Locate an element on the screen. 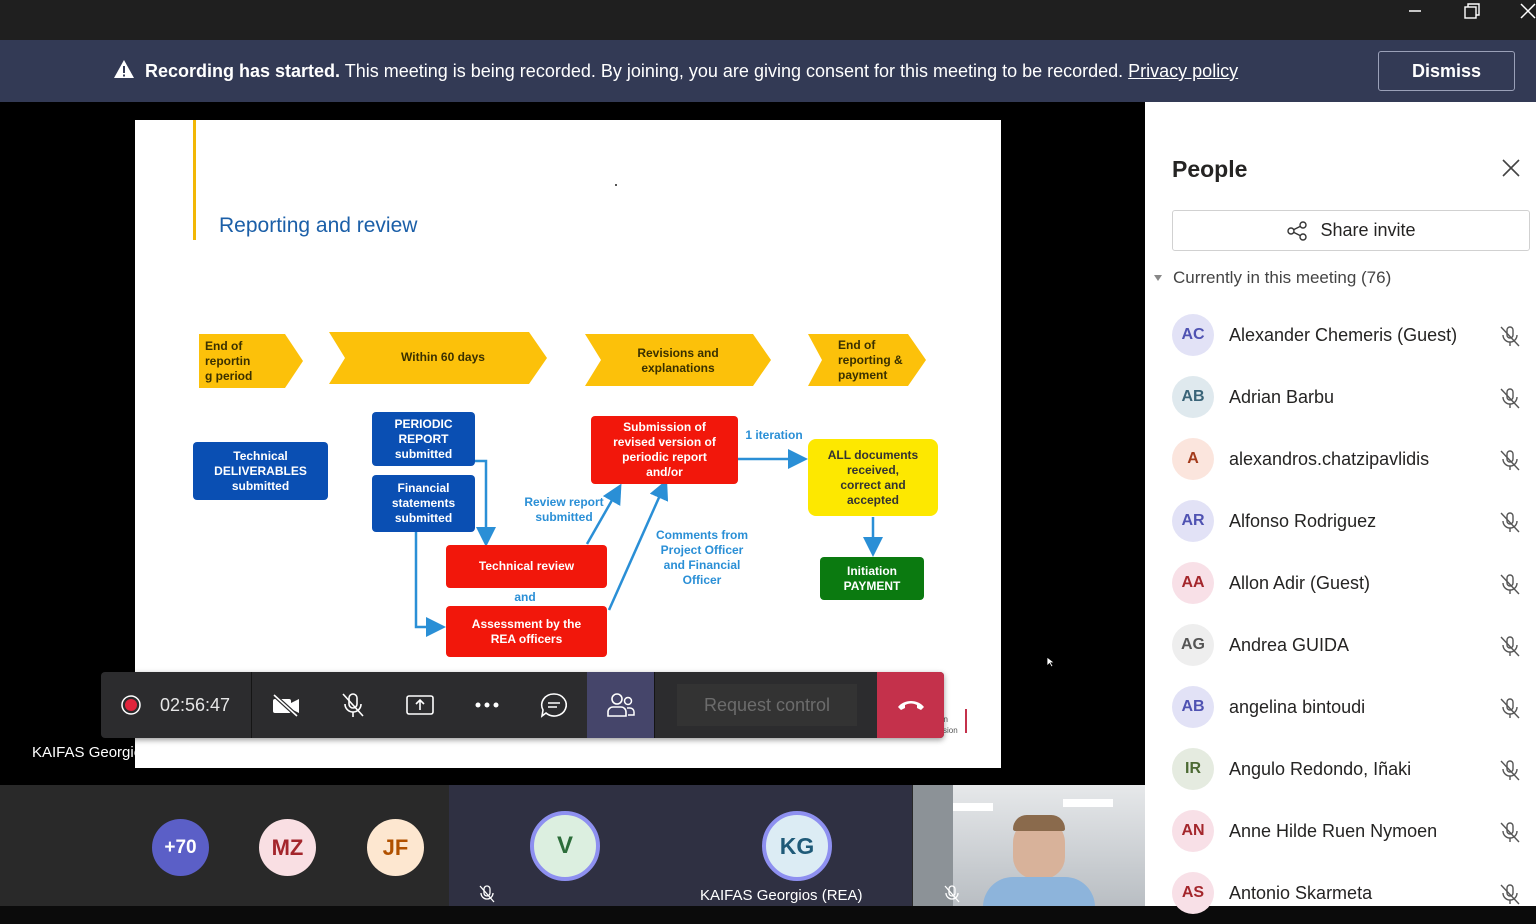 The image size is (1536, 924). dismiss-button: Dismiss is located at coordinates (1446, 71).